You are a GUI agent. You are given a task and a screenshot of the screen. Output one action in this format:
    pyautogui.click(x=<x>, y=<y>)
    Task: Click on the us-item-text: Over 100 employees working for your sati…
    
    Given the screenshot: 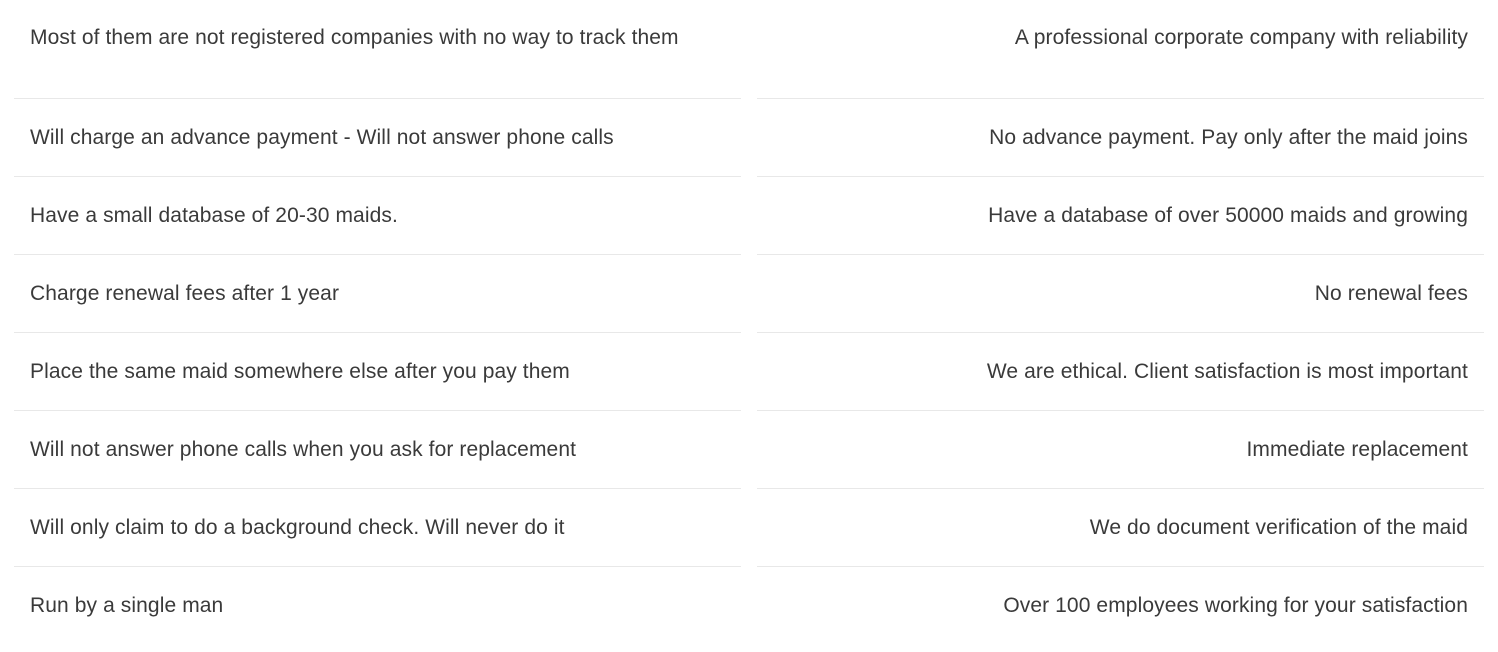 What is the action you would take?
    pyautogui.click(x=1235, y=605)
    